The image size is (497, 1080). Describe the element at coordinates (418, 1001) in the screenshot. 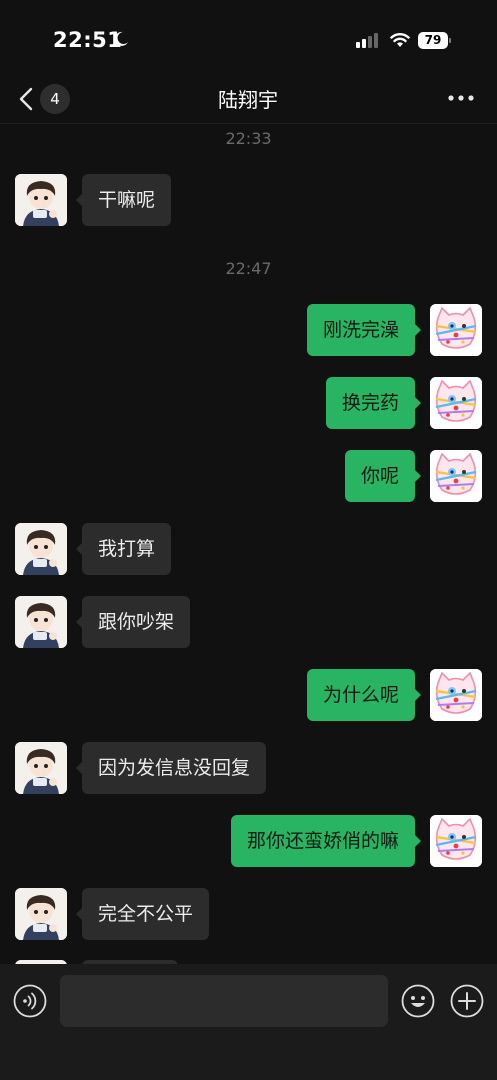

I see `emoji-icon` at that location.